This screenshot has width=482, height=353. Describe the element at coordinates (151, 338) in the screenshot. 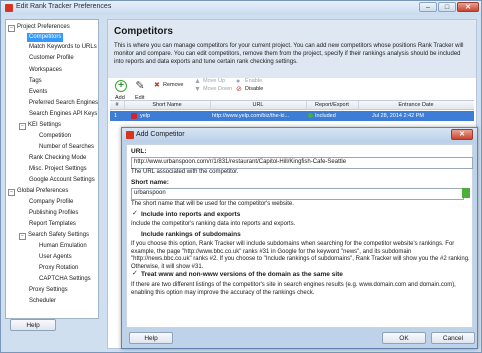

I see `dialog-help-button: Help` at that location.